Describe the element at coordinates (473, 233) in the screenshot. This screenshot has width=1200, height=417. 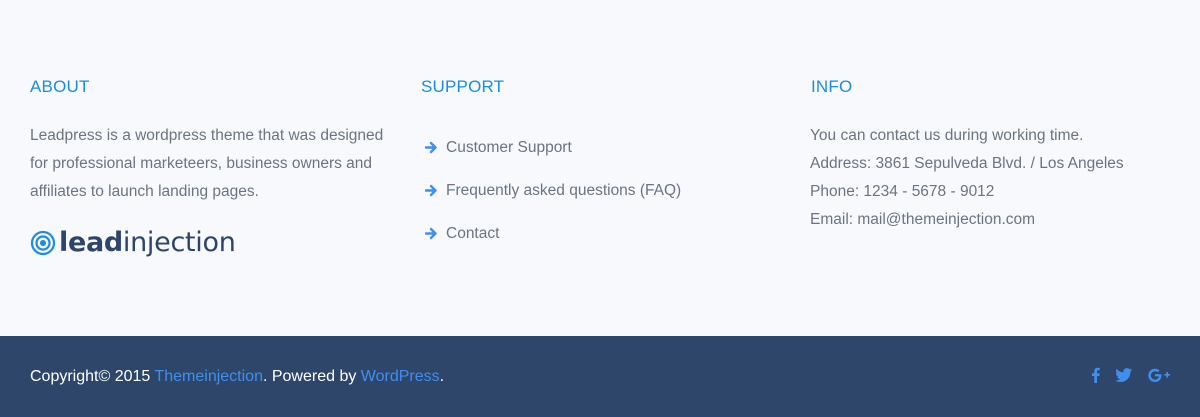
I see `support-link-label: Contact` at that location.